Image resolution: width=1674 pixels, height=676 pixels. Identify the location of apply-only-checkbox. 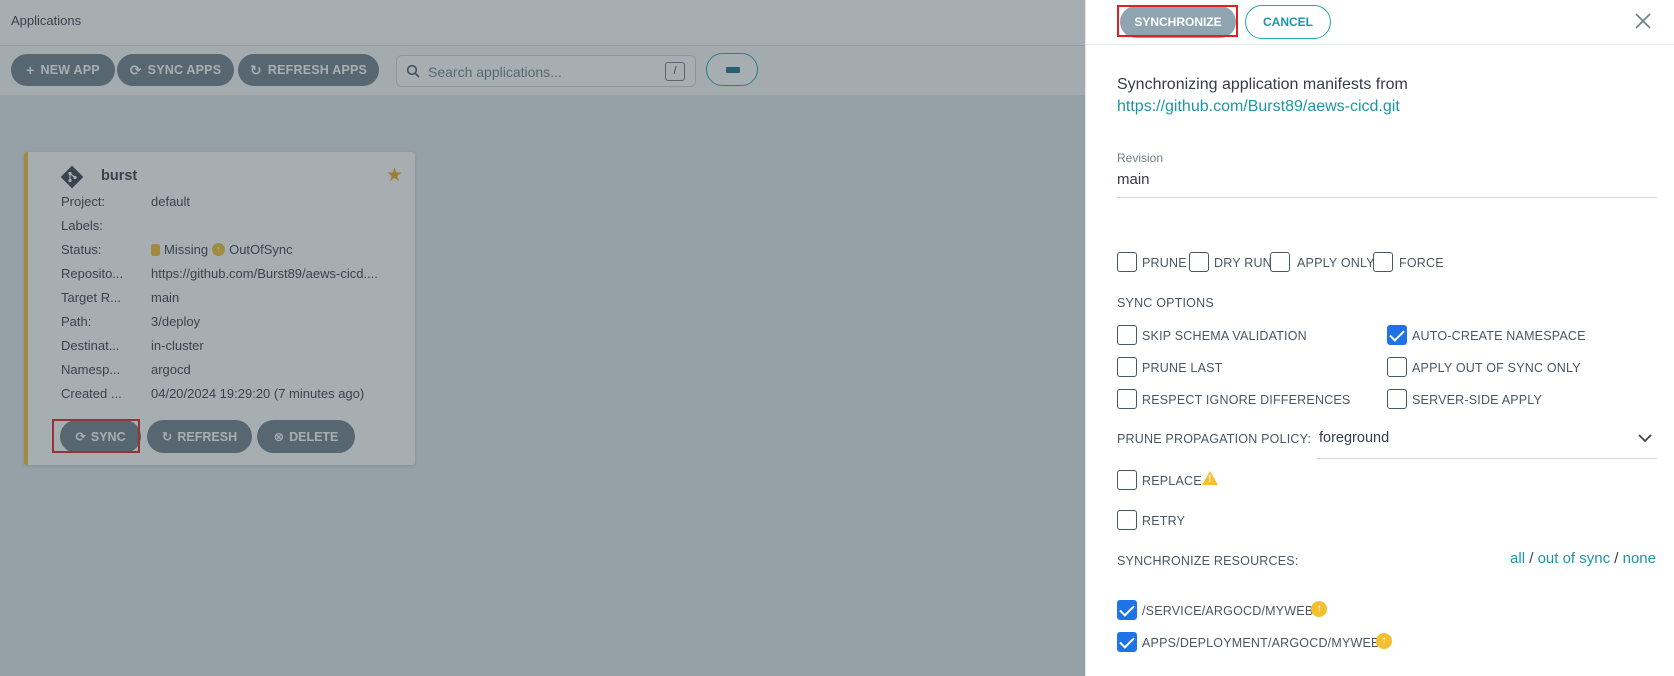
(1280, 262).